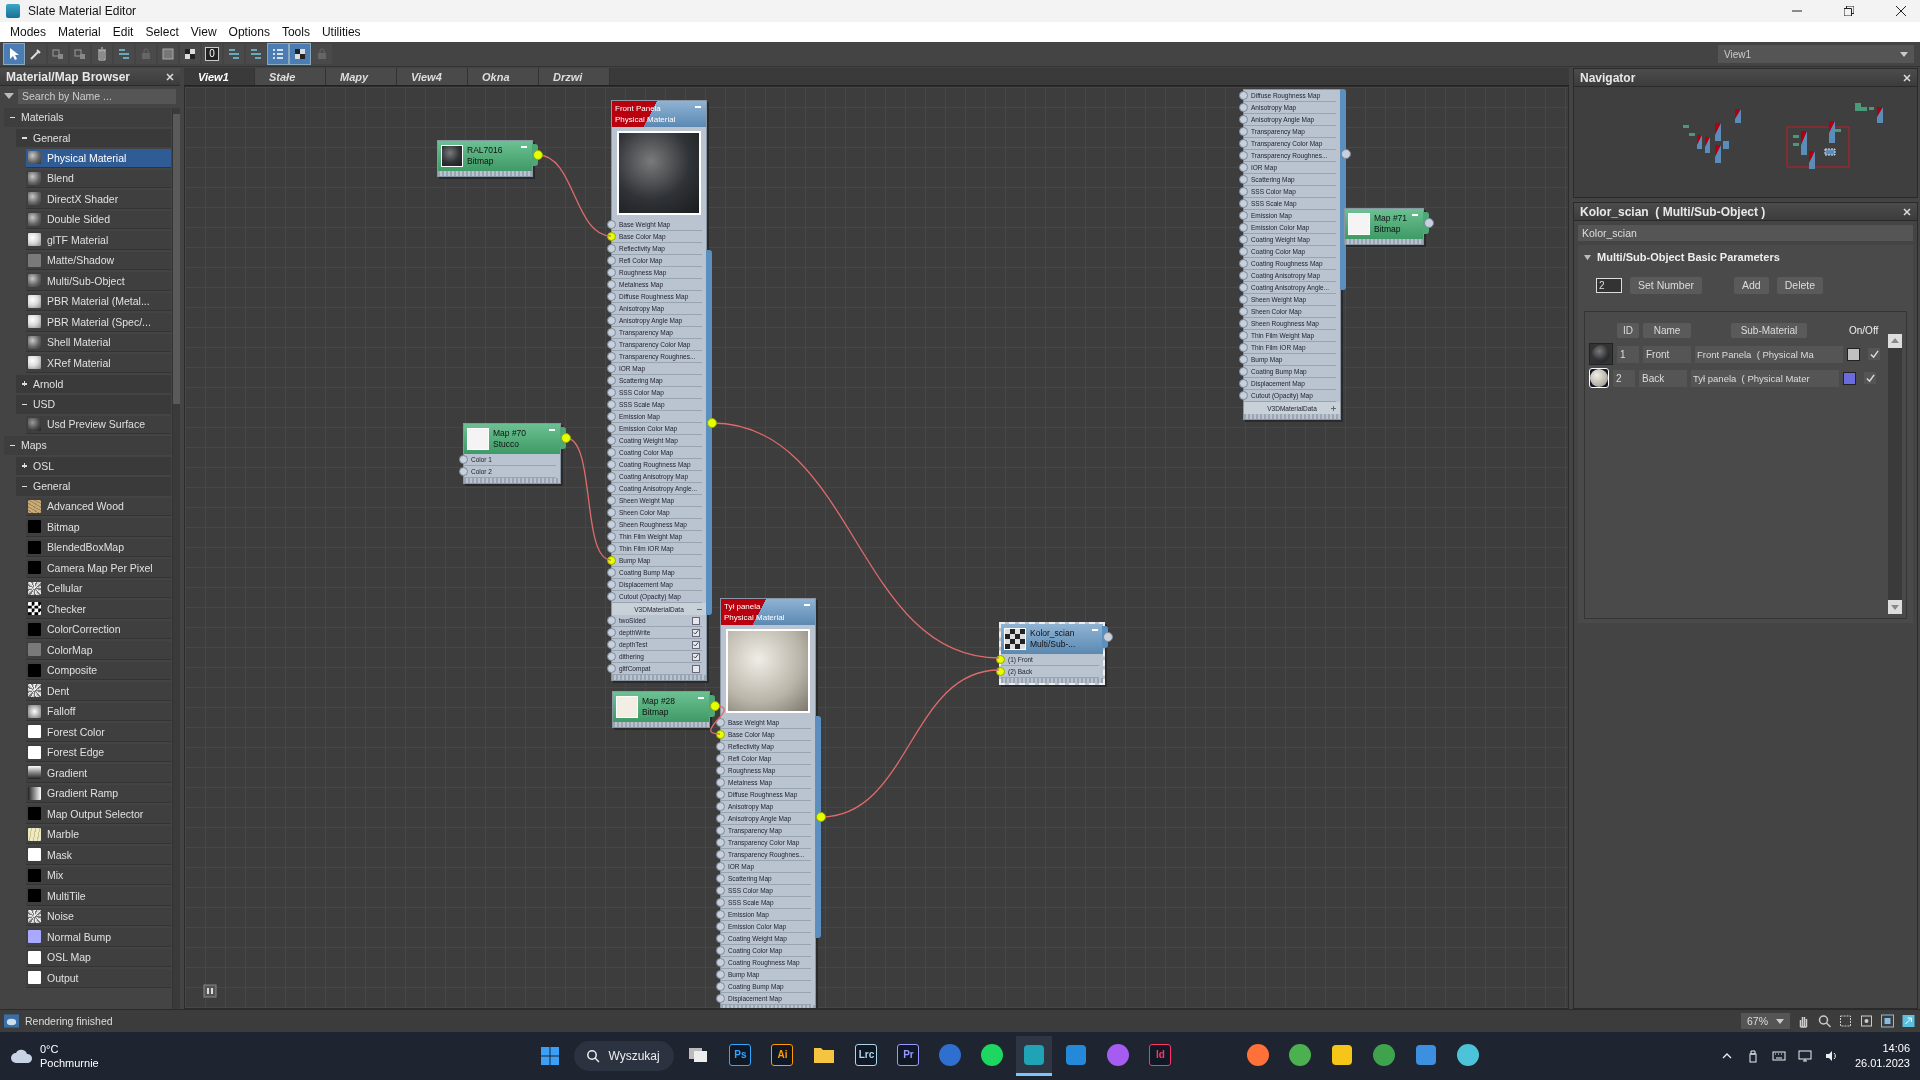  What do you see at coordinates (1751, 285) in the screenshot?
I see `add-button: Add` at bounding box center [1751, 285].